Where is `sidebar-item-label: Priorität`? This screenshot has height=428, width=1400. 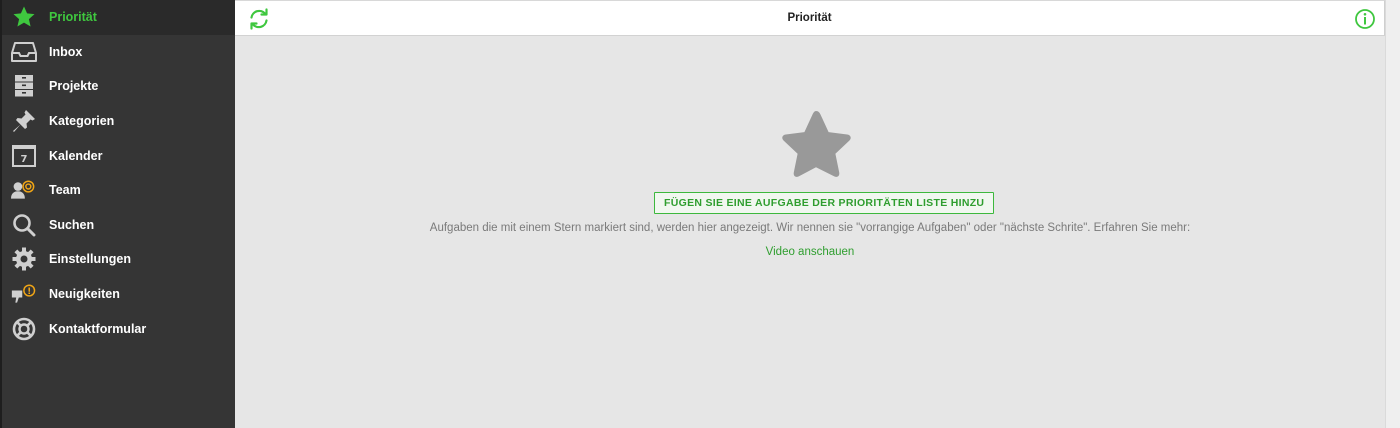 sidebar-item-label: Priorität is located at coordinates (73, 17).